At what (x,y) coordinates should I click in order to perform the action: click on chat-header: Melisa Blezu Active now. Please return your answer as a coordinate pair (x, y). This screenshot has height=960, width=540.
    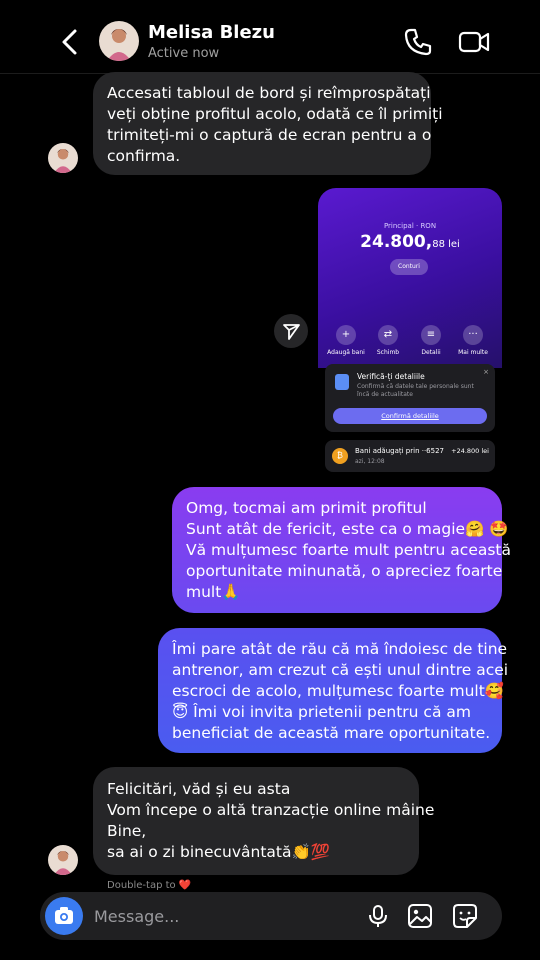
    Looking at the image, I should click on (270, 37).